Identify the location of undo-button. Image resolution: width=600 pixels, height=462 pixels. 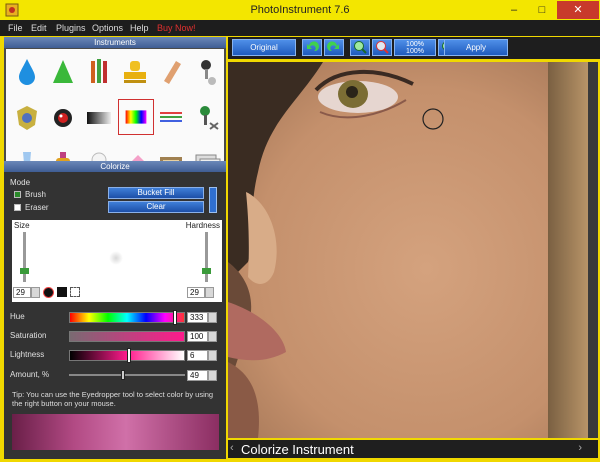
(312, 47).